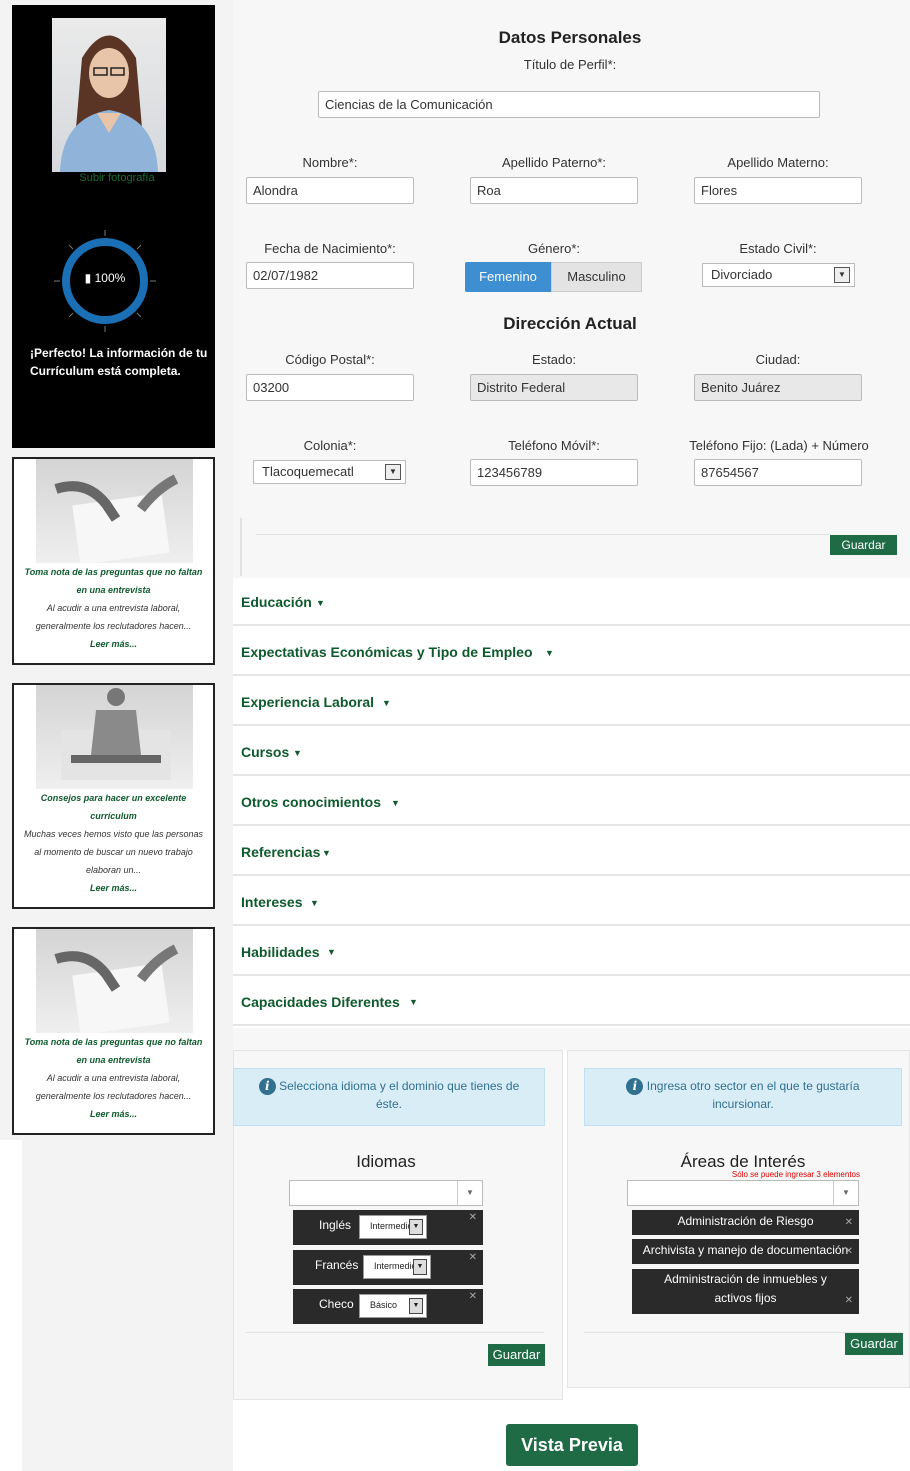 This screenshot has width=910, height=1471. Describe the element at coordinates (743, 1161) in the screenshot. I see `interests-heading: Áreas de Interés` at that location.